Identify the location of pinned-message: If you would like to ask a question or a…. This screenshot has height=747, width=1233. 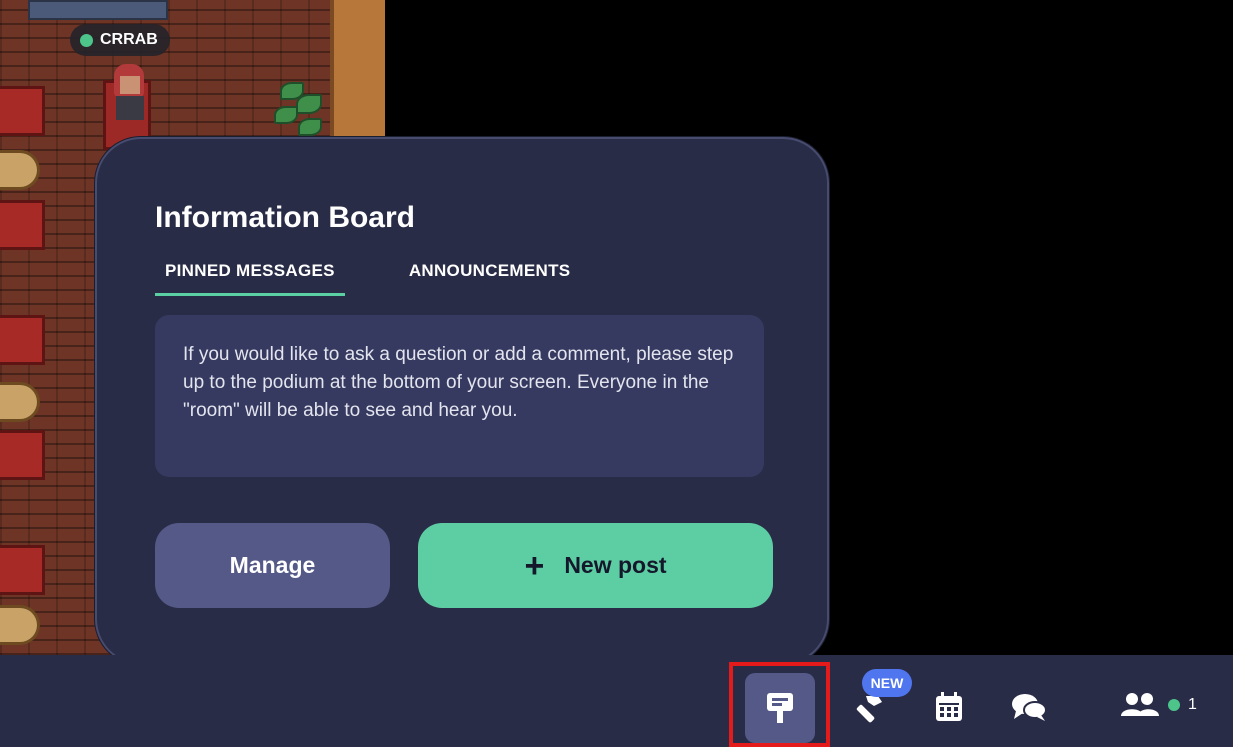
(459, 396).